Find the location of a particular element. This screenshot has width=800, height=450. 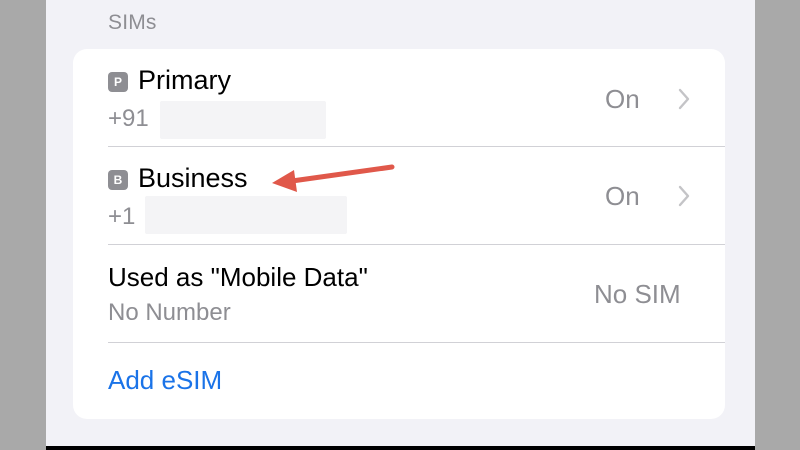

mobile-data-label: Used as "Mobile Data" is located at coordinates (238, 277).